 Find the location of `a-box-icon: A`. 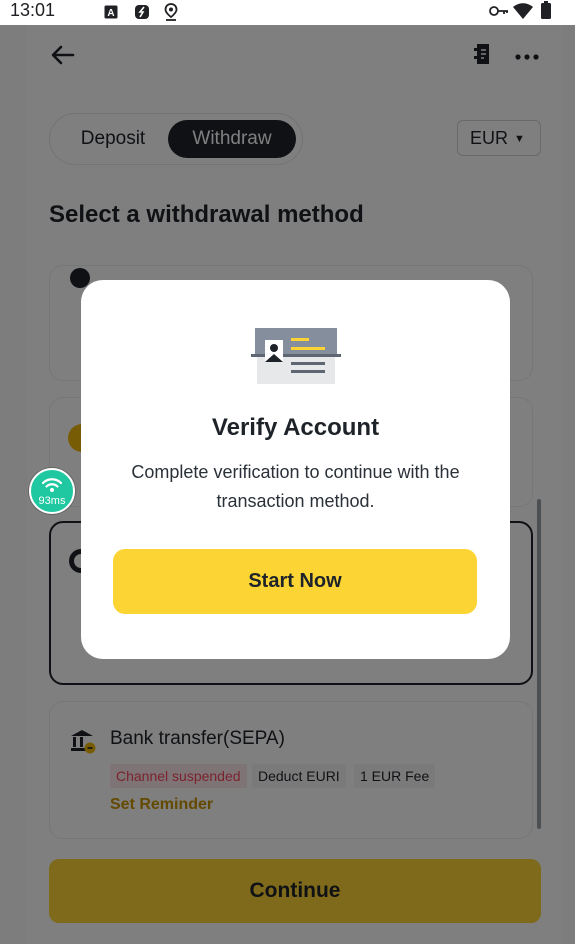

a-box-icon: A is located at coordinates (111, 12).